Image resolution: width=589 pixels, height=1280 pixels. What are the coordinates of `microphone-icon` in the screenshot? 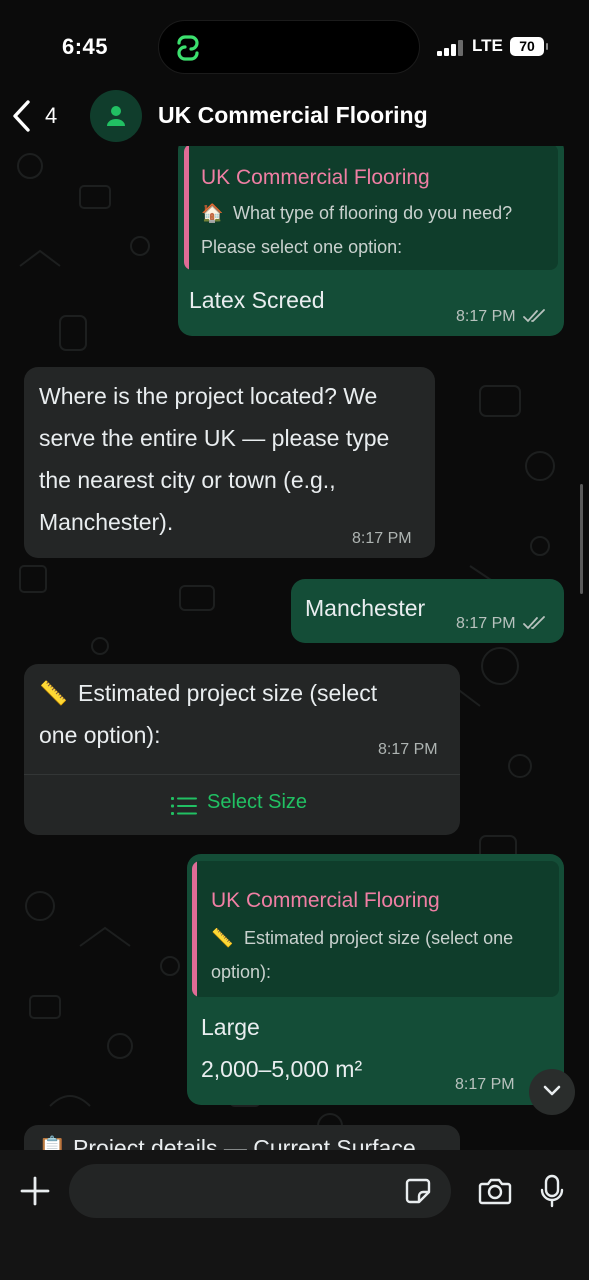 It's located at (552, 1191).